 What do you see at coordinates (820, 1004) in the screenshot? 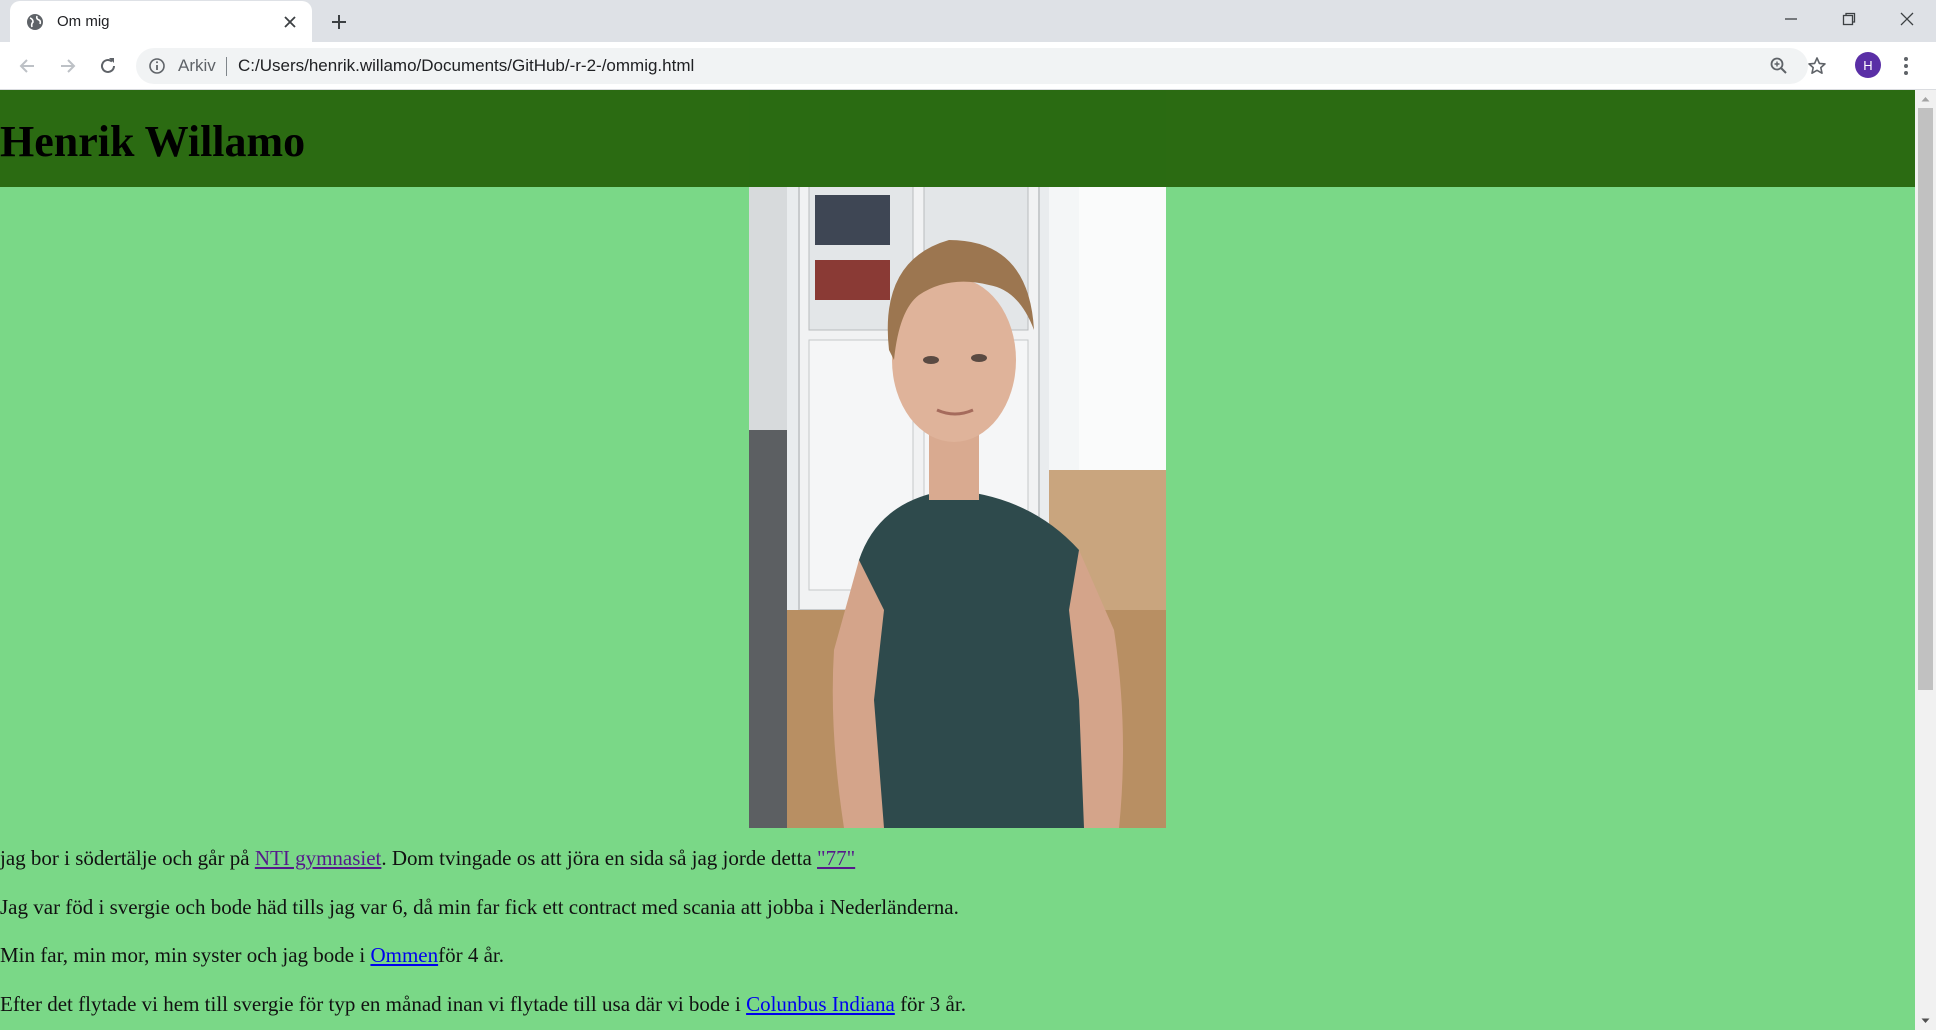
I see `link-colunbus-indiana: Colunbus Indiana` at bounding box center [820, 1004].